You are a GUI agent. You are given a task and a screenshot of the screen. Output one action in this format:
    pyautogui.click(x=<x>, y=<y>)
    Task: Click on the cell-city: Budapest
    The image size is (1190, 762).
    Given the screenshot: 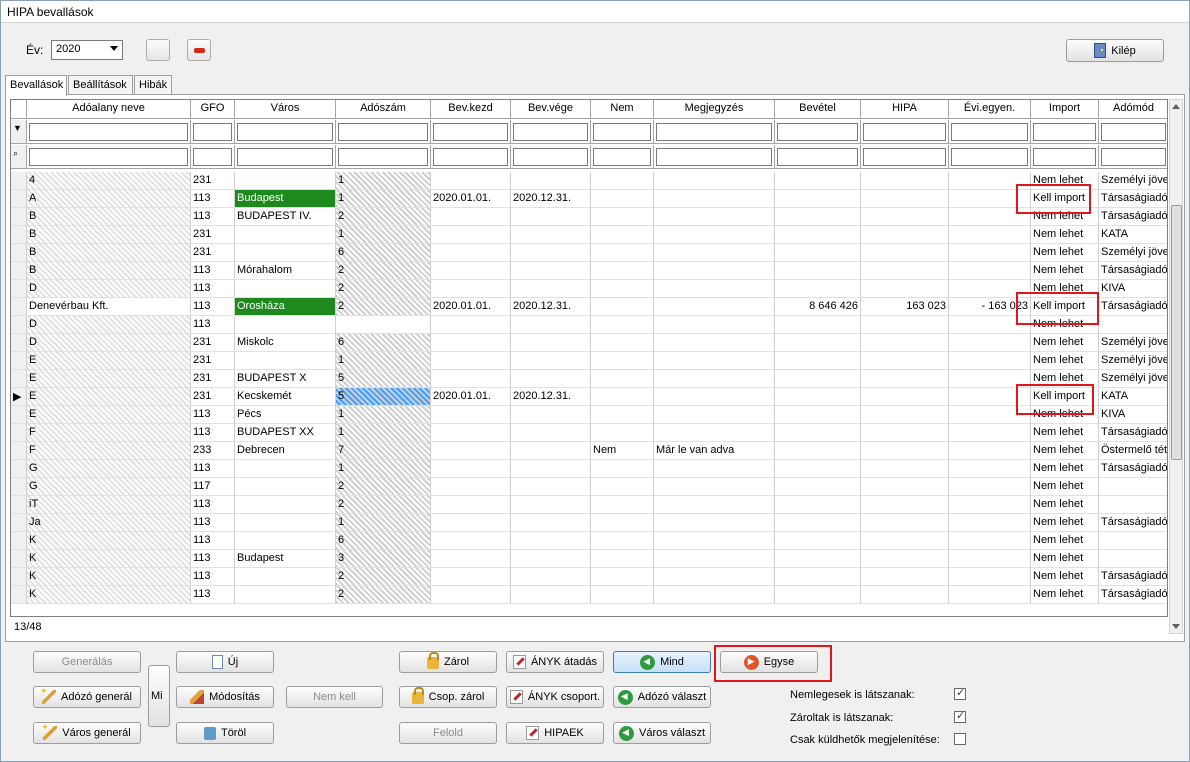 What is the action you would take?
    pyautogui.click(x=285, y=199)
    